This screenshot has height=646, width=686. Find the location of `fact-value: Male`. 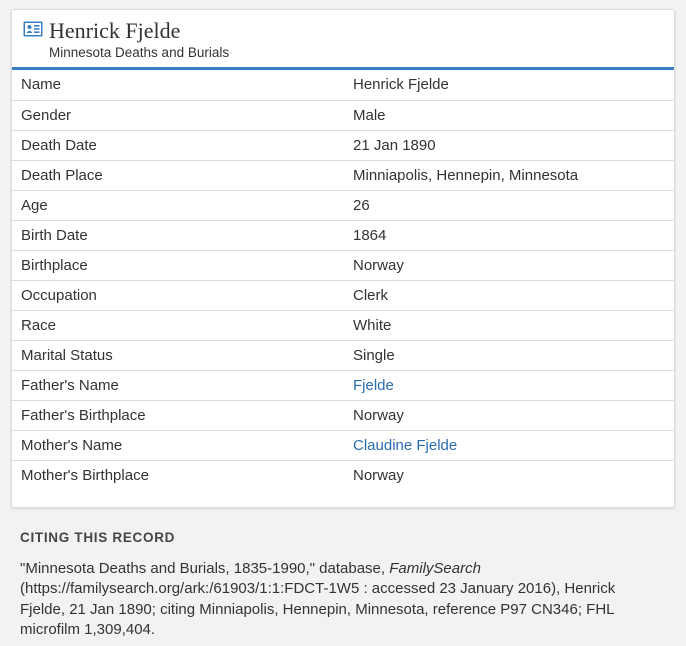

fact-value: Male is located at coordinates (509, 115).